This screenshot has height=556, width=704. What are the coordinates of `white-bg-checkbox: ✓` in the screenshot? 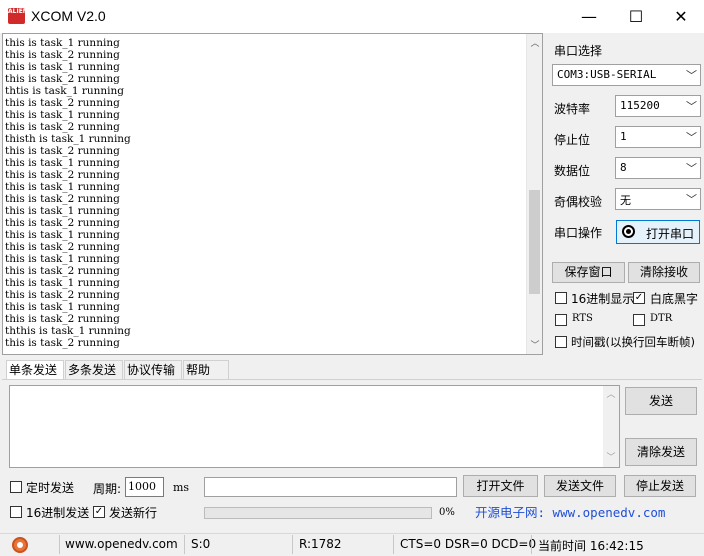 It's located at (639, 298).